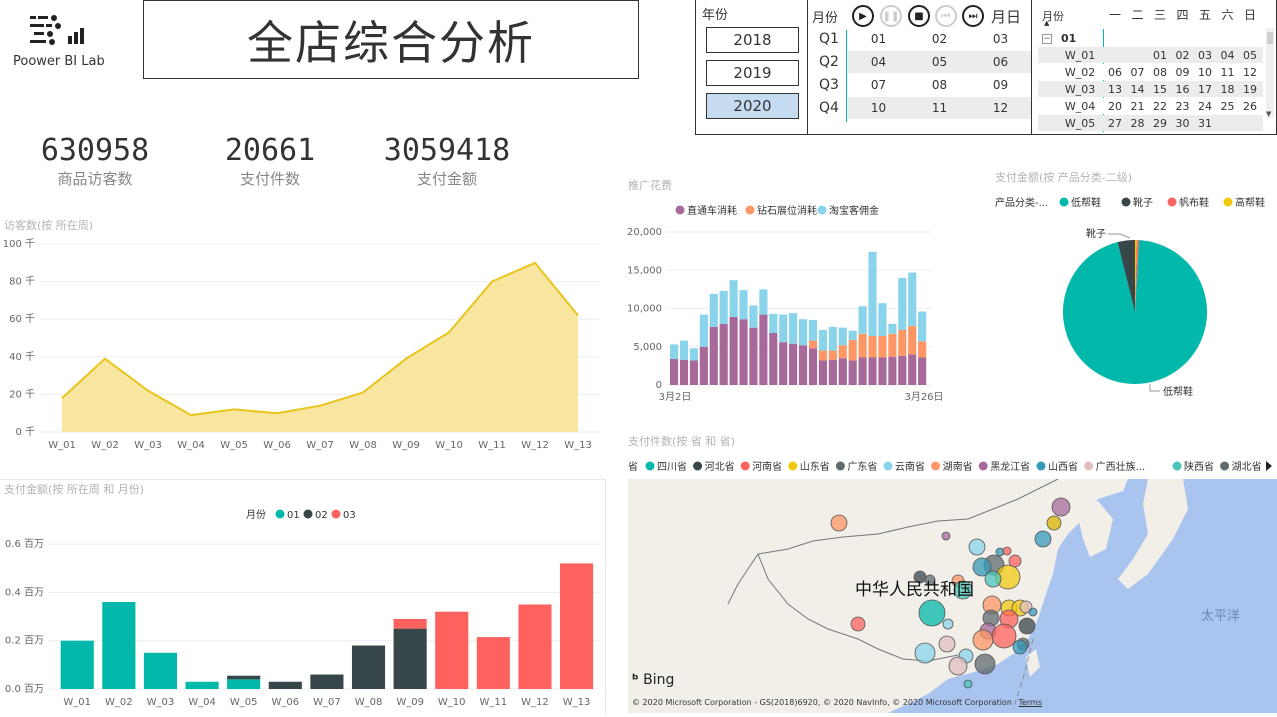 This screenshot has height=717, width=1277. Describe the element at coordinates (285, 702) in the screenshot. I see `x-tick-label: W_06` at that location.